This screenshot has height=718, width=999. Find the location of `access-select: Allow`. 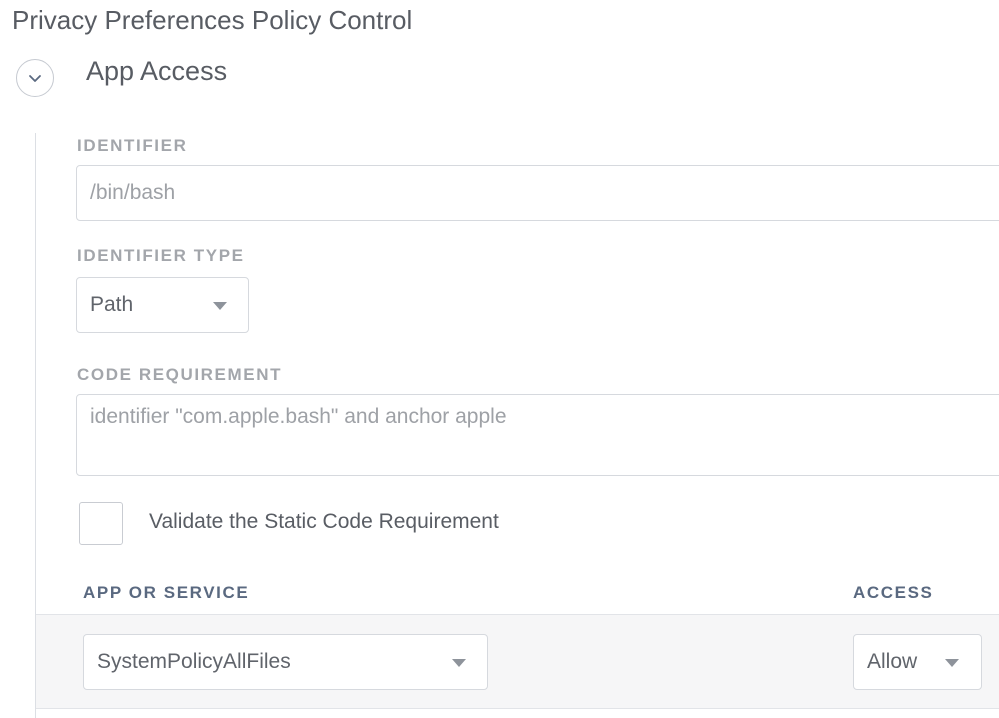

access-select: Allow is located at coordinates (917, 662).